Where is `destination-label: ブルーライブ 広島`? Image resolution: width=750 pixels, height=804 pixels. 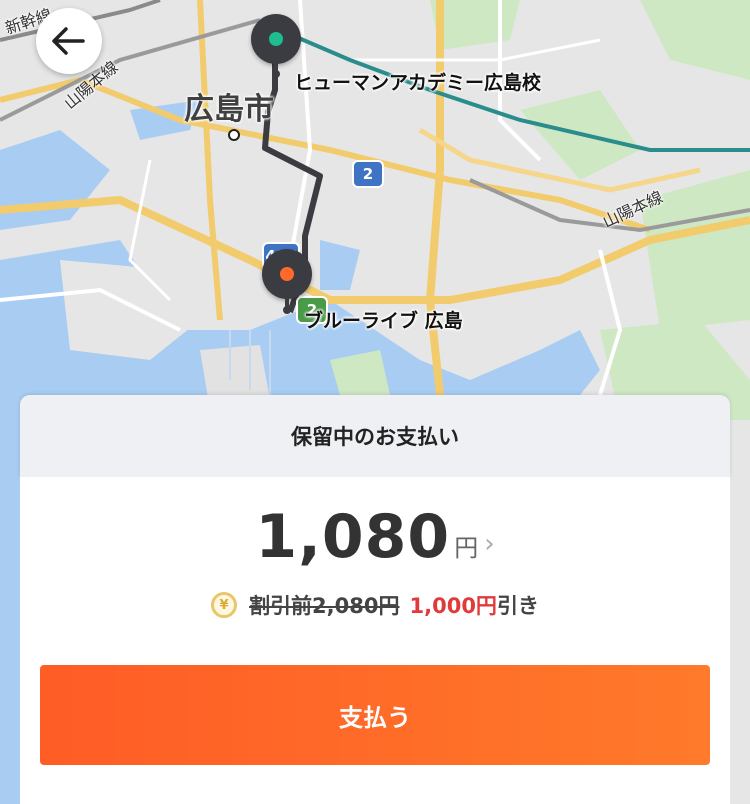
destination-label: ブルーライブ 広島 is located at coordinates (383, 321).